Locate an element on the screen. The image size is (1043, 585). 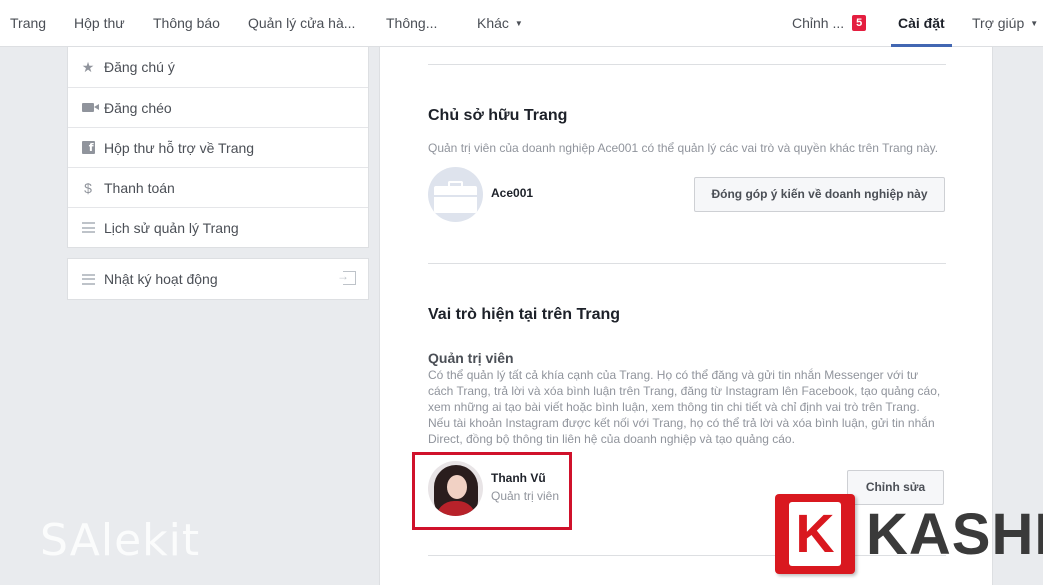
history-icon is located at coordinates (88, 228).